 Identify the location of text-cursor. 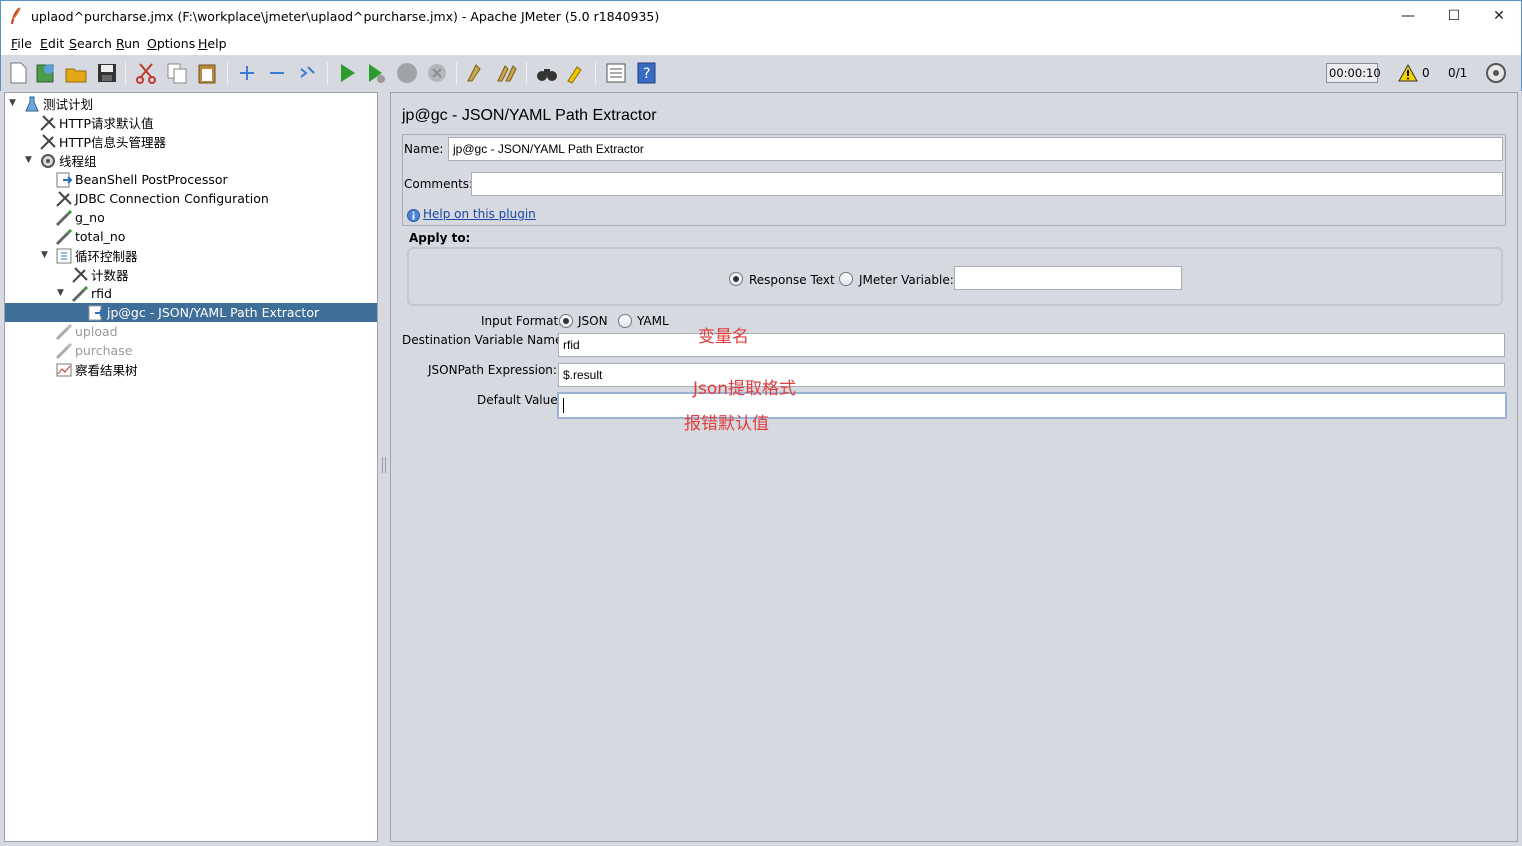
(563, 406).